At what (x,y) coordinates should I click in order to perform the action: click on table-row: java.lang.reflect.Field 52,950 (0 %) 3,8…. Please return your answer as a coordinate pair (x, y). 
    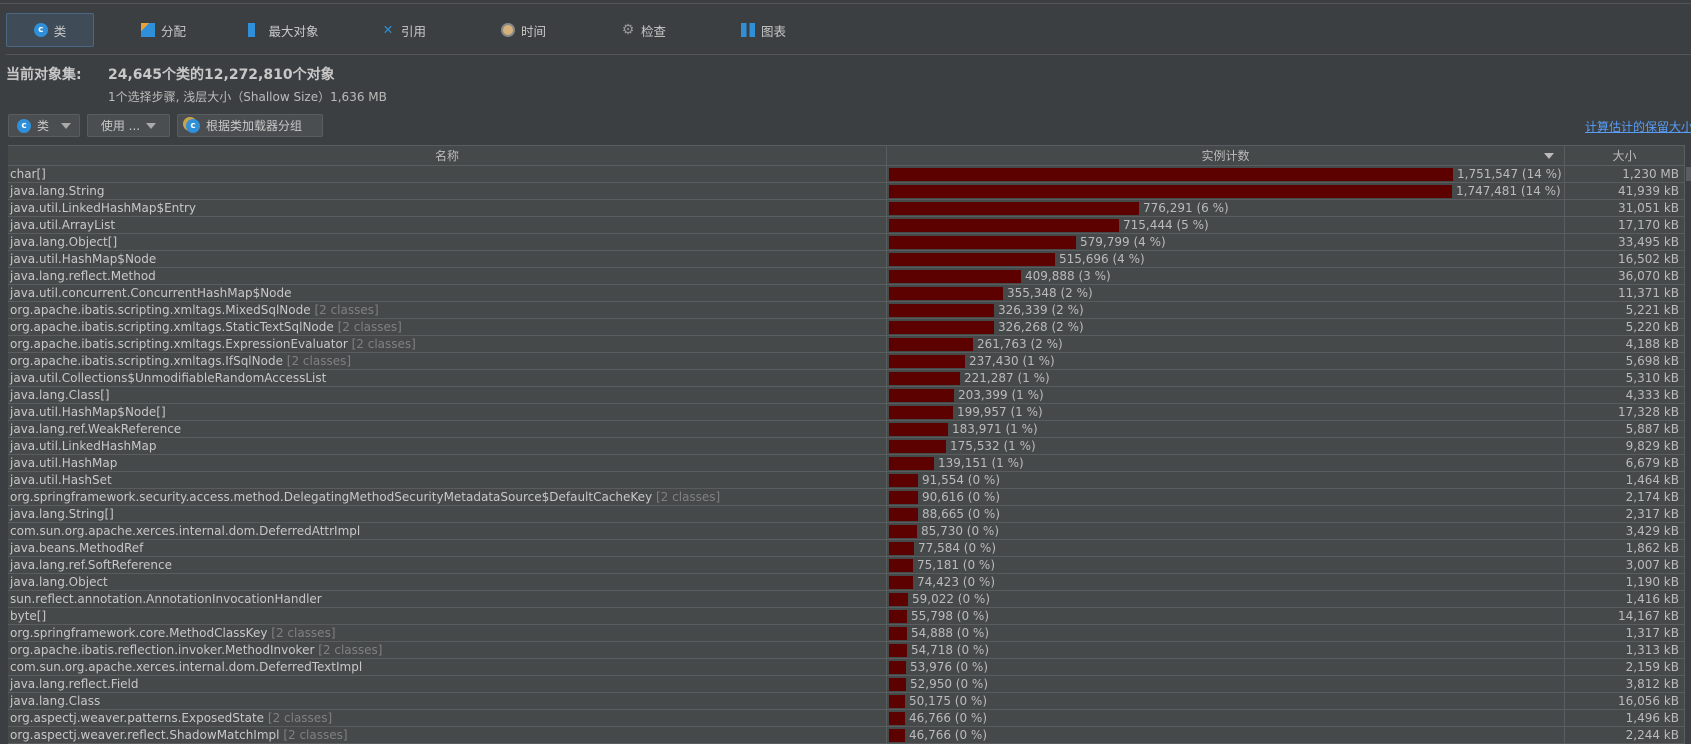
    Looking at the image, I should click on (846, 684).